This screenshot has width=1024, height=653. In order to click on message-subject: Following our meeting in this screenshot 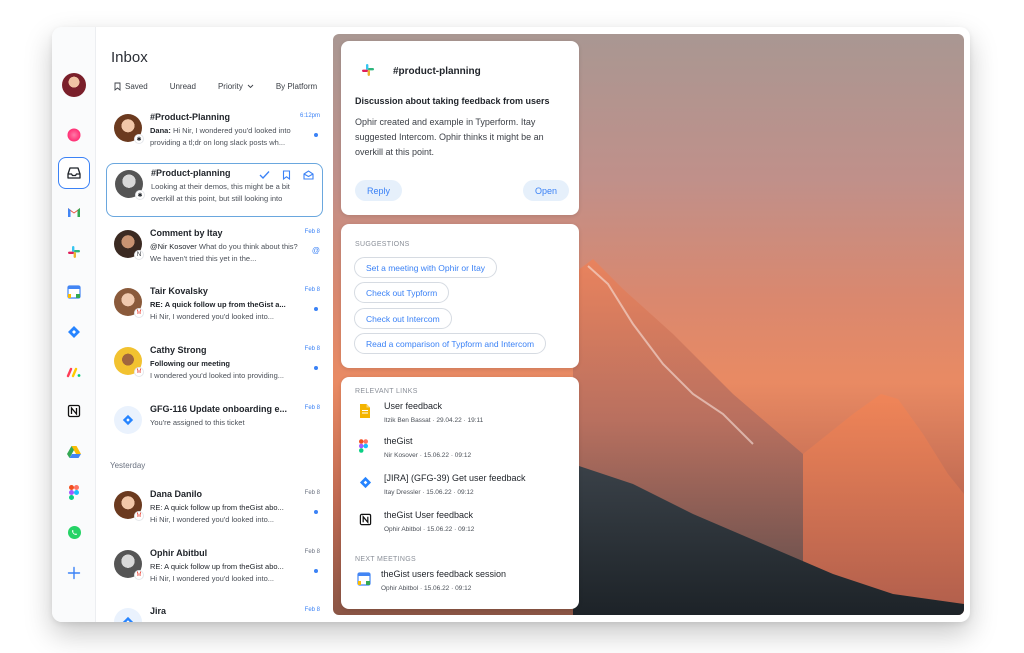, I will do `click(190, 363)`.